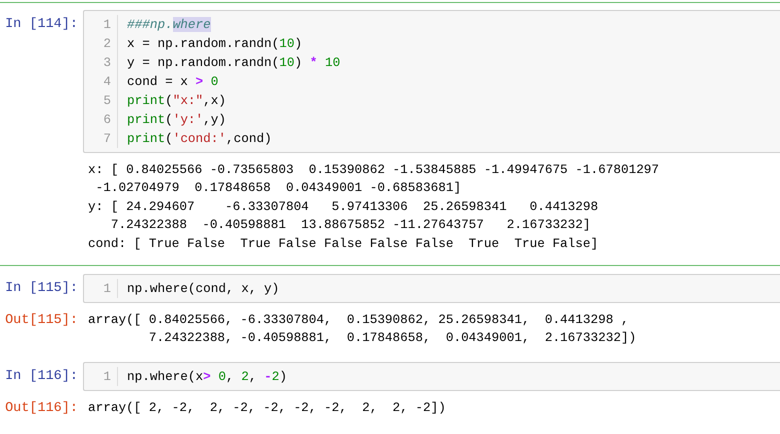 This screenshot has width=780, height=434. What do you see at coordinates (267, 408) in the screenshot?
I see `output-line: array([ 2, -2, 2, -2, -2, -2, -2, 2, 2, -2])` at bounding box center [267, 408].